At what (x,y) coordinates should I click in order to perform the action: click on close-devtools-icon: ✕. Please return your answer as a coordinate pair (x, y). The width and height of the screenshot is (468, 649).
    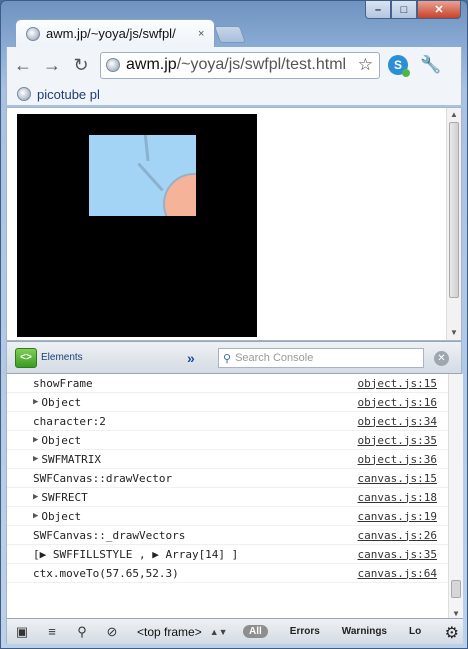
    Looking at the image, I should click on (441, 358).